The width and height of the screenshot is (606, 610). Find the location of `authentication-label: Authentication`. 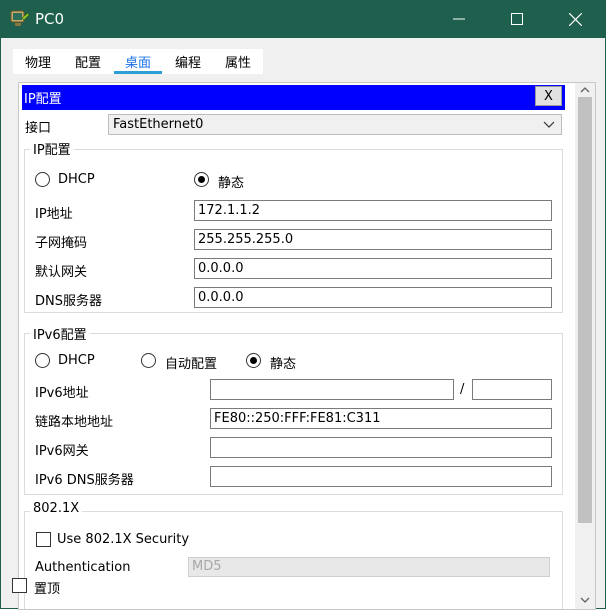

authentication-label: Authentication is located at coordinates (83, 567).